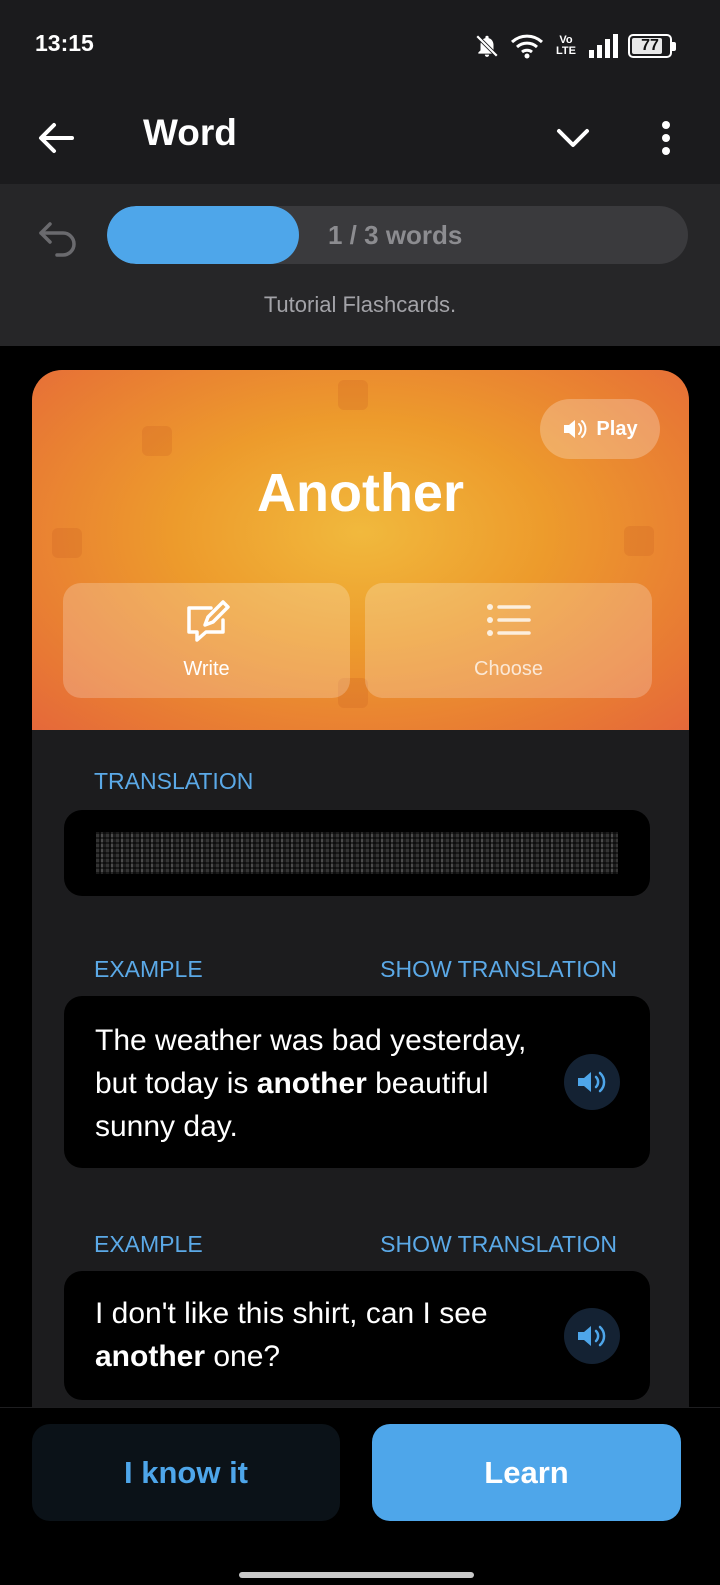  I want to click on write-mode-button: Write, so click(206, 640).